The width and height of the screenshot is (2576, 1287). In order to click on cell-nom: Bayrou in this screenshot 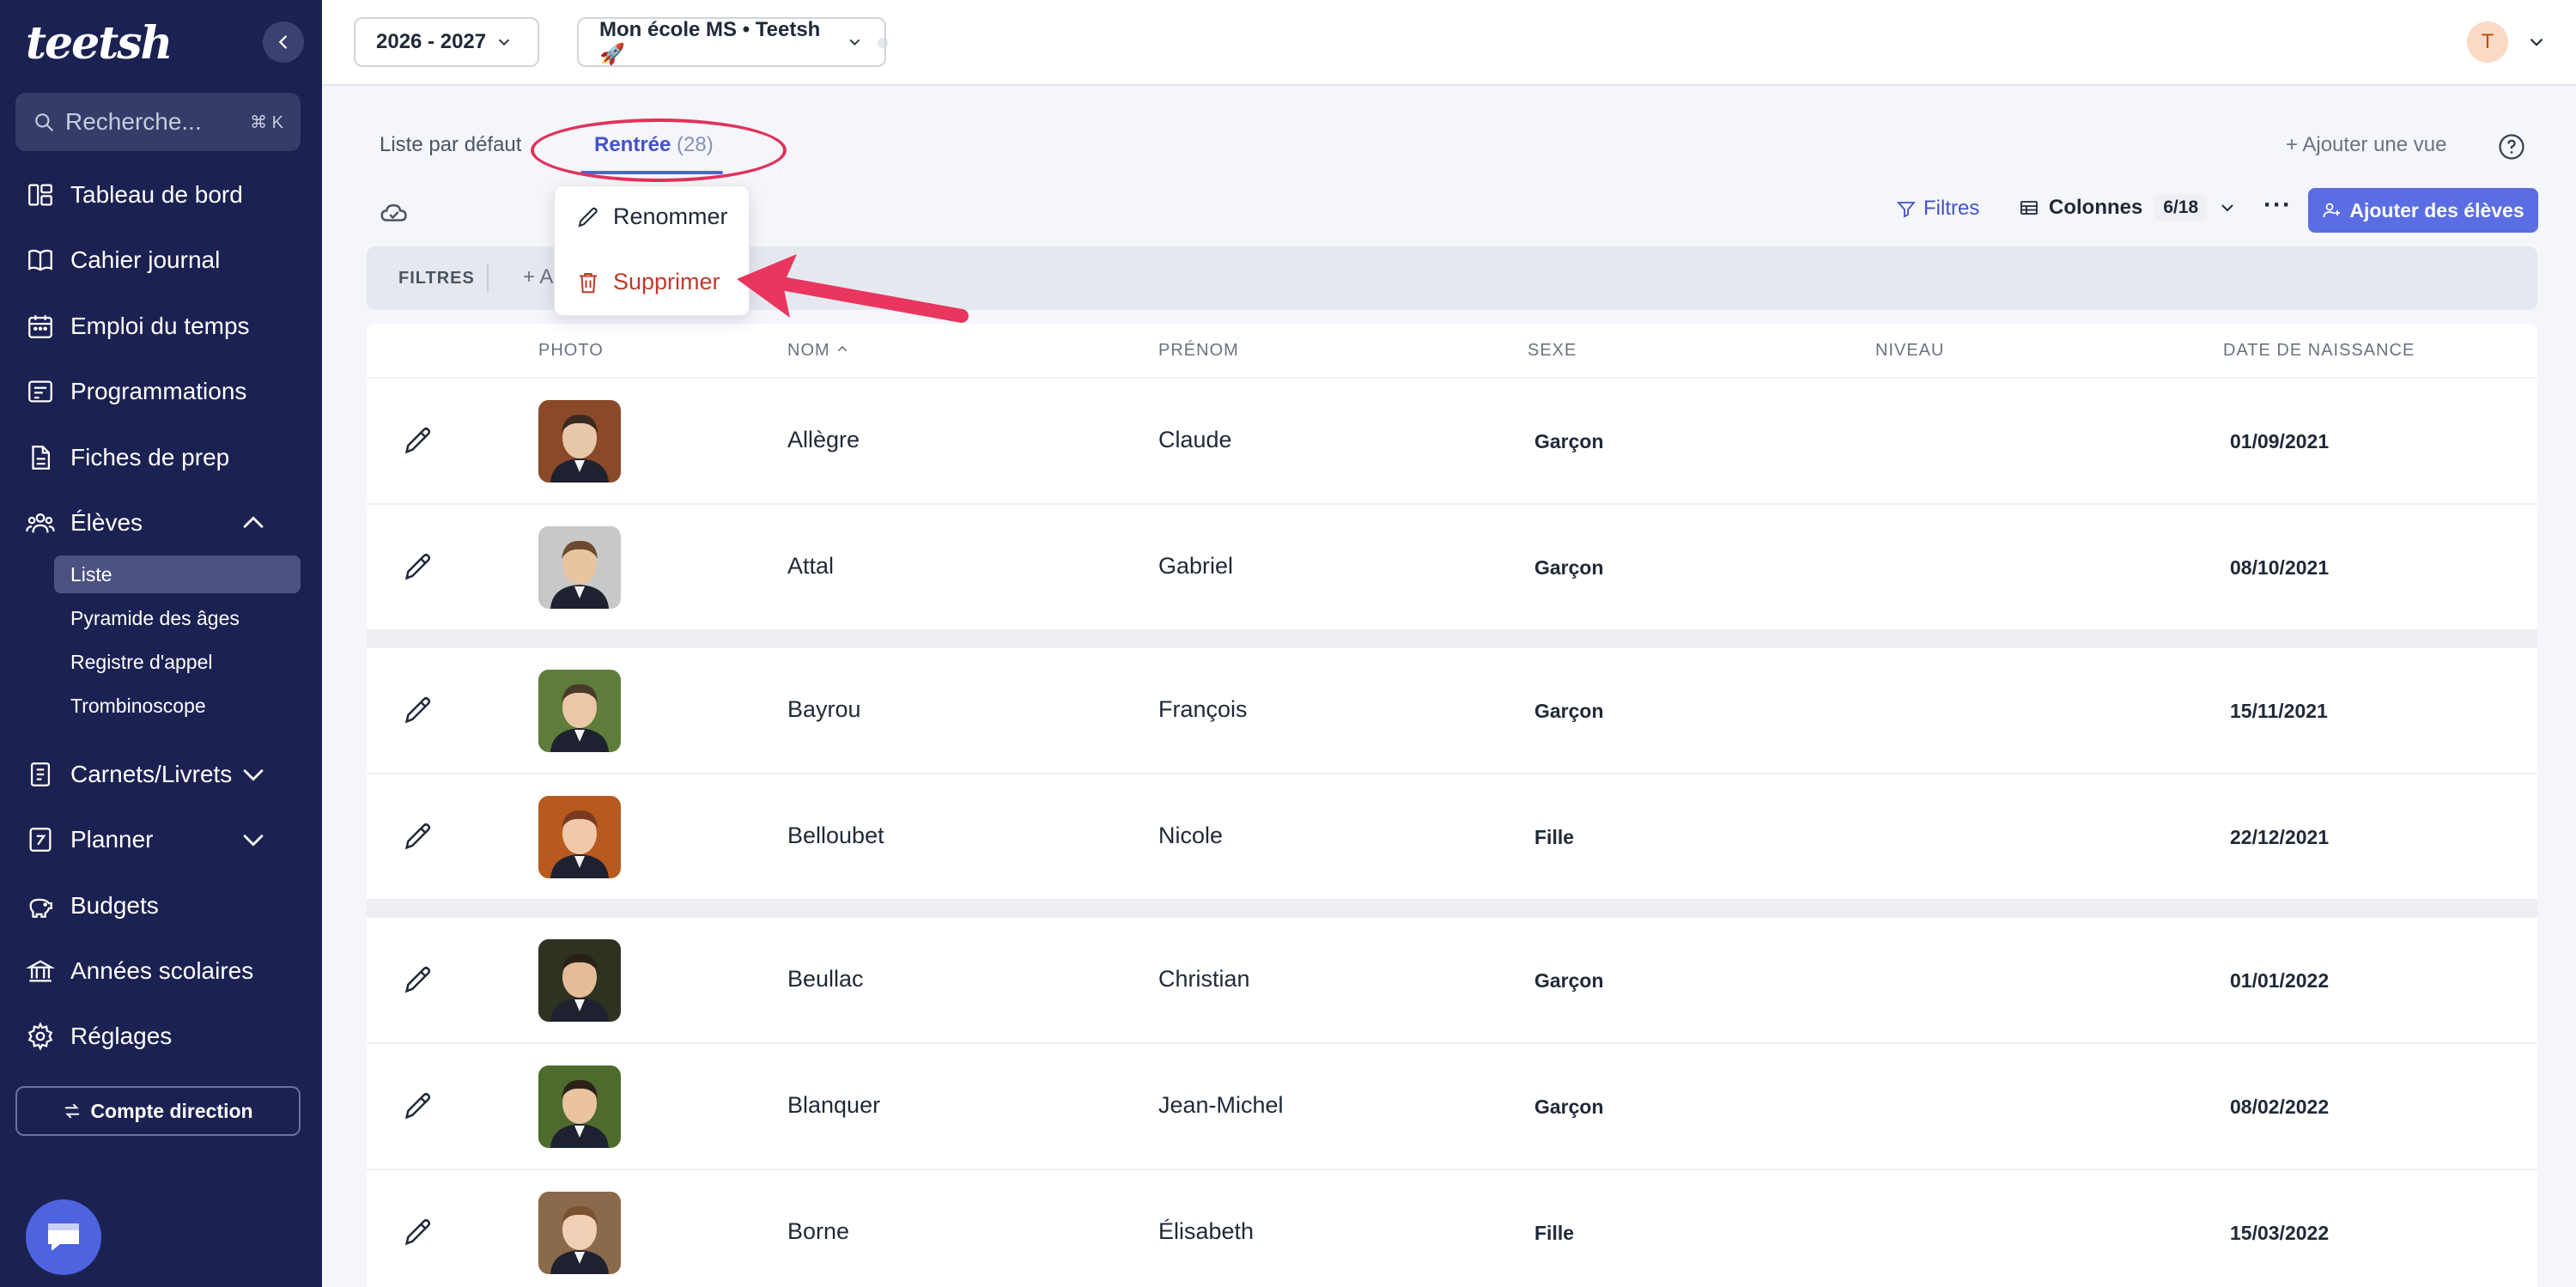, I will do `click(824, 709)`.